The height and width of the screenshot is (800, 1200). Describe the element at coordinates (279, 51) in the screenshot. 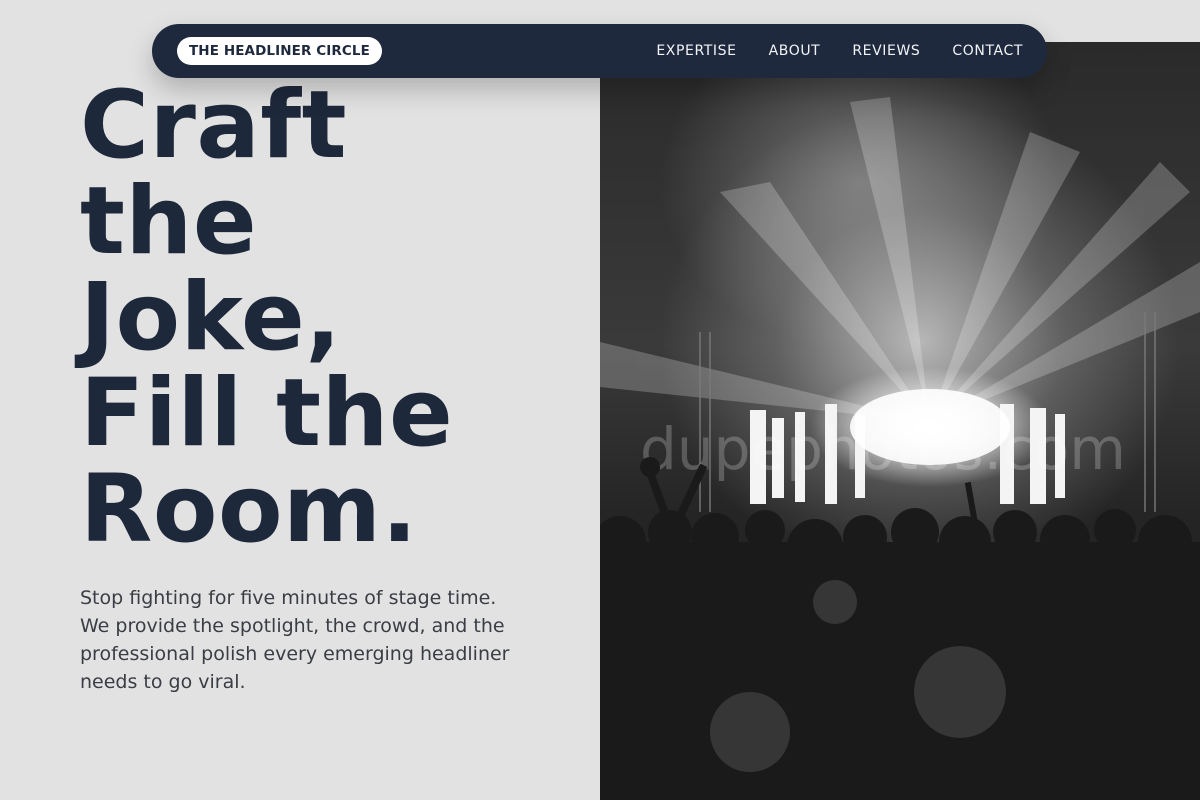

I see `brand-logo: THE HEADLINER CIRCLE` at that location.